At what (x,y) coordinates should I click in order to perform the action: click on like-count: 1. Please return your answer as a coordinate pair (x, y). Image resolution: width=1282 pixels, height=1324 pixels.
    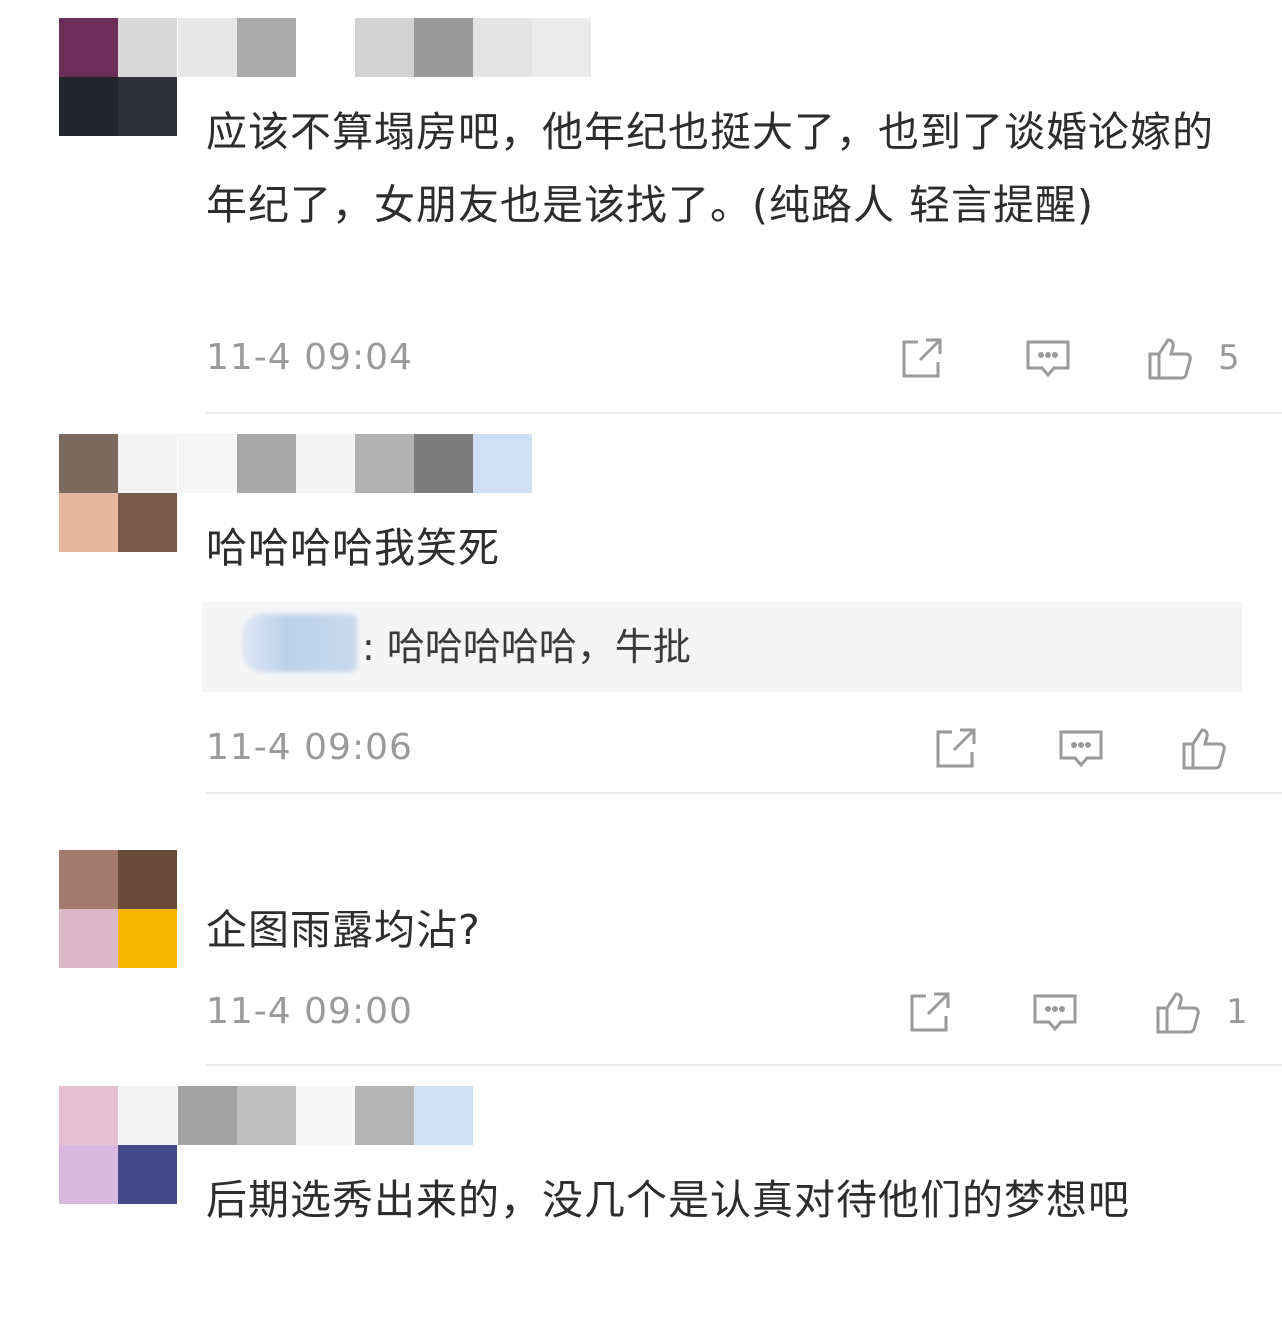
    Looking at the image, I should click on (1237, 1012).